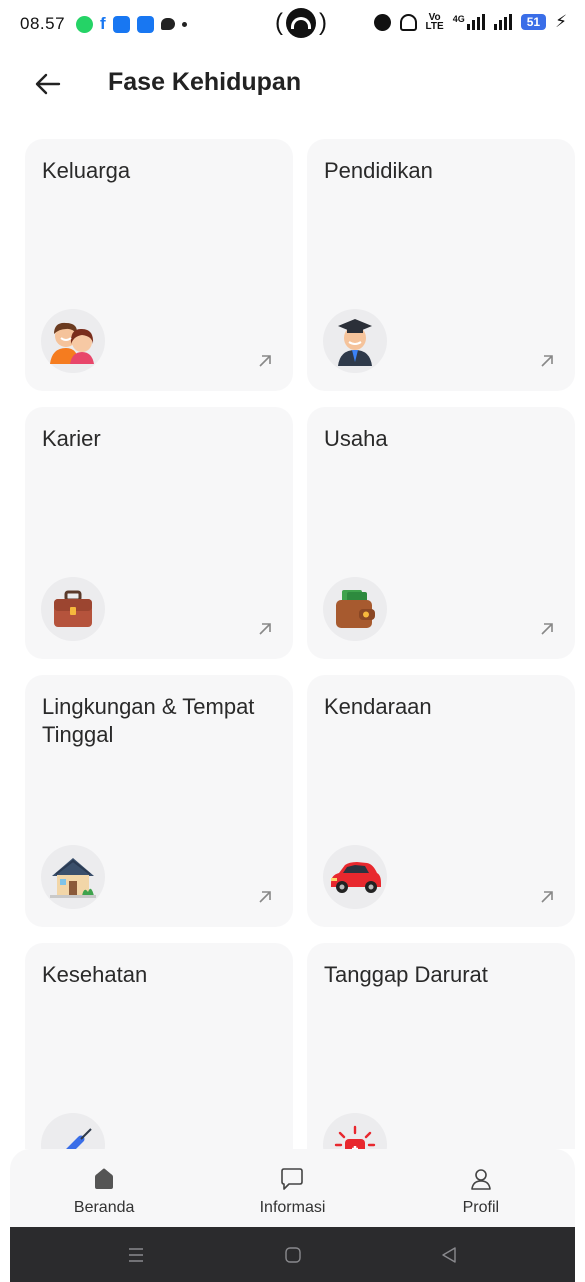 This screenshot has width=585, height=1282. What do you see at coordinates (441, 265) in the screenshot?
I see `card-pendidikan: Pendidikan` at bounding box center [441, 265].